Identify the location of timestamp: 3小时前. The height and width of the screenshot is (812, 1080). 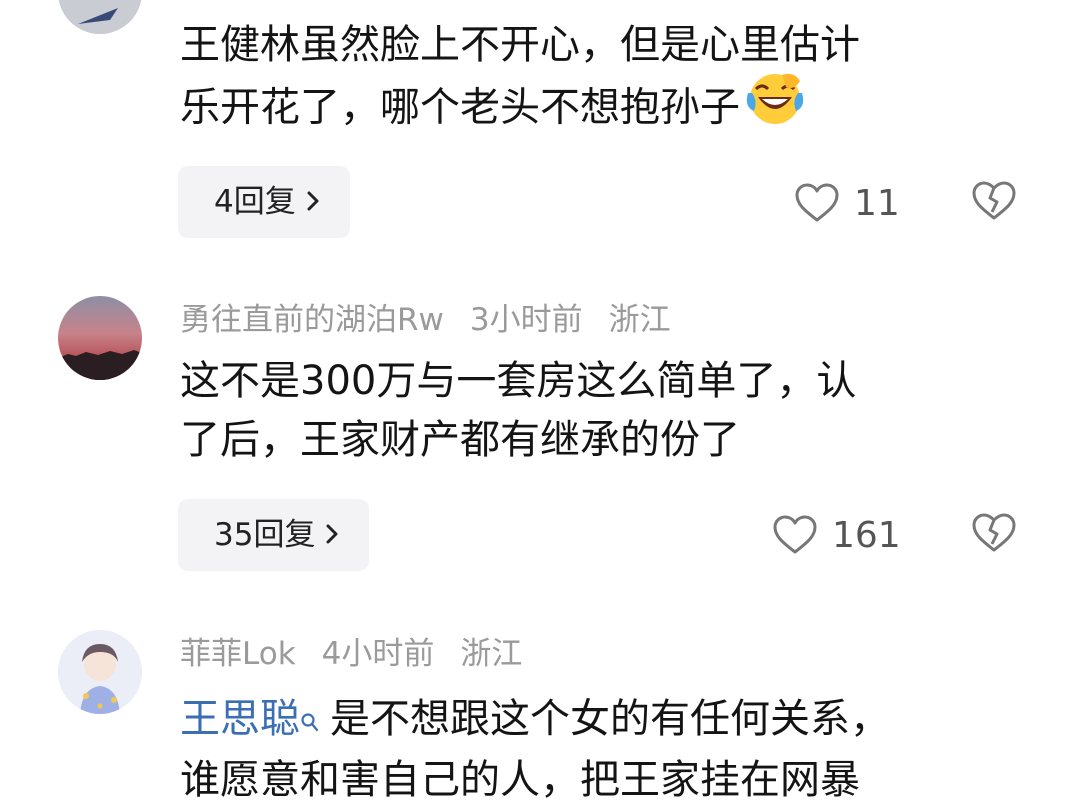
(526, 320).